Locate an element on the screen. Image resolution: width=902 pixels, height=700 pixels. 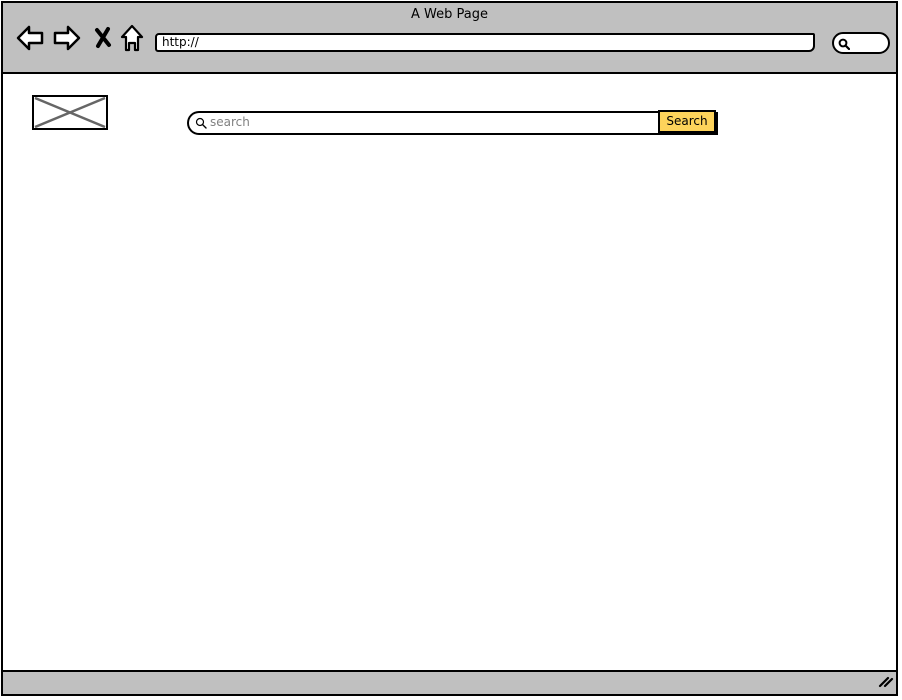
back-button is located at coordinates (31, 39).